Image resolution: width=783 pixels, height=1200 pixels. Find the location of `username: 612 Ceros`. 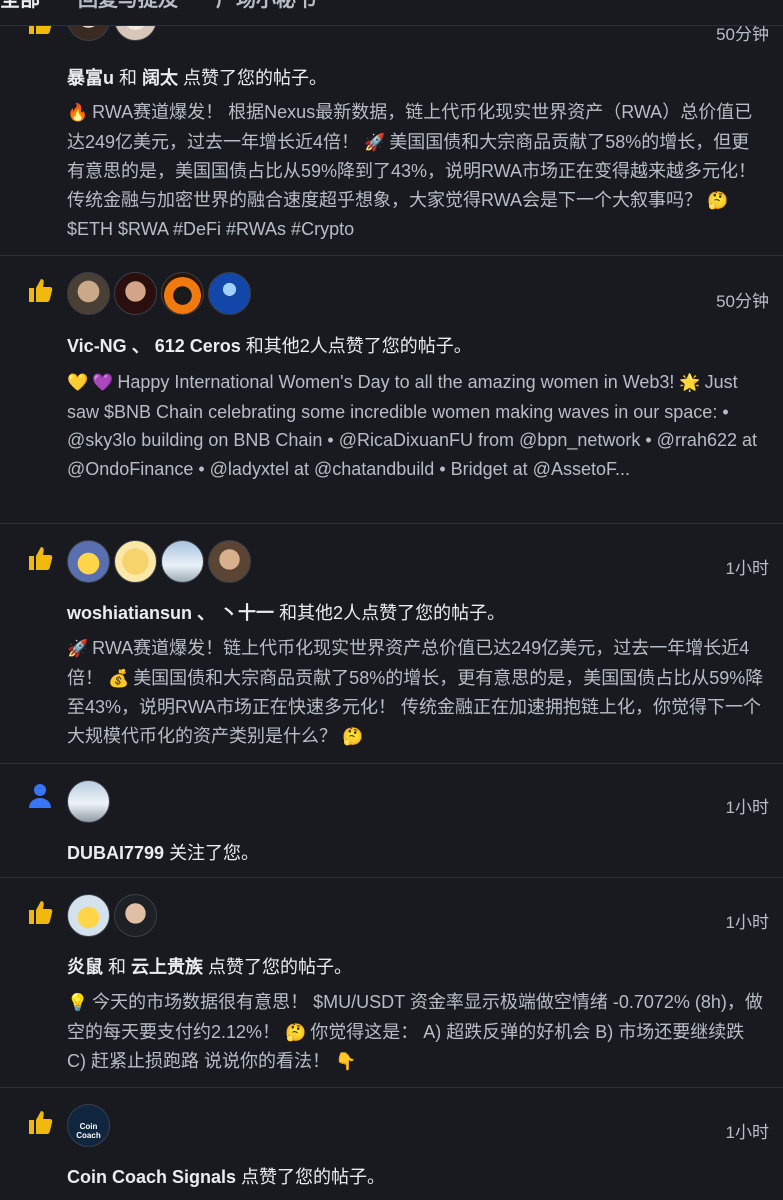

username: 612 Ceros is located at coordinates (198, 346).